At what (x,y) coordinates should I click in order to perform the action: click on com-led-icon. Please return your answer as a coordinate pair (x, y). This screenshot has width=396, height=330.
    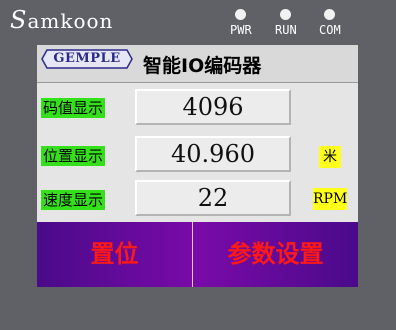
    Looking at the image, I should click on (330, 14).